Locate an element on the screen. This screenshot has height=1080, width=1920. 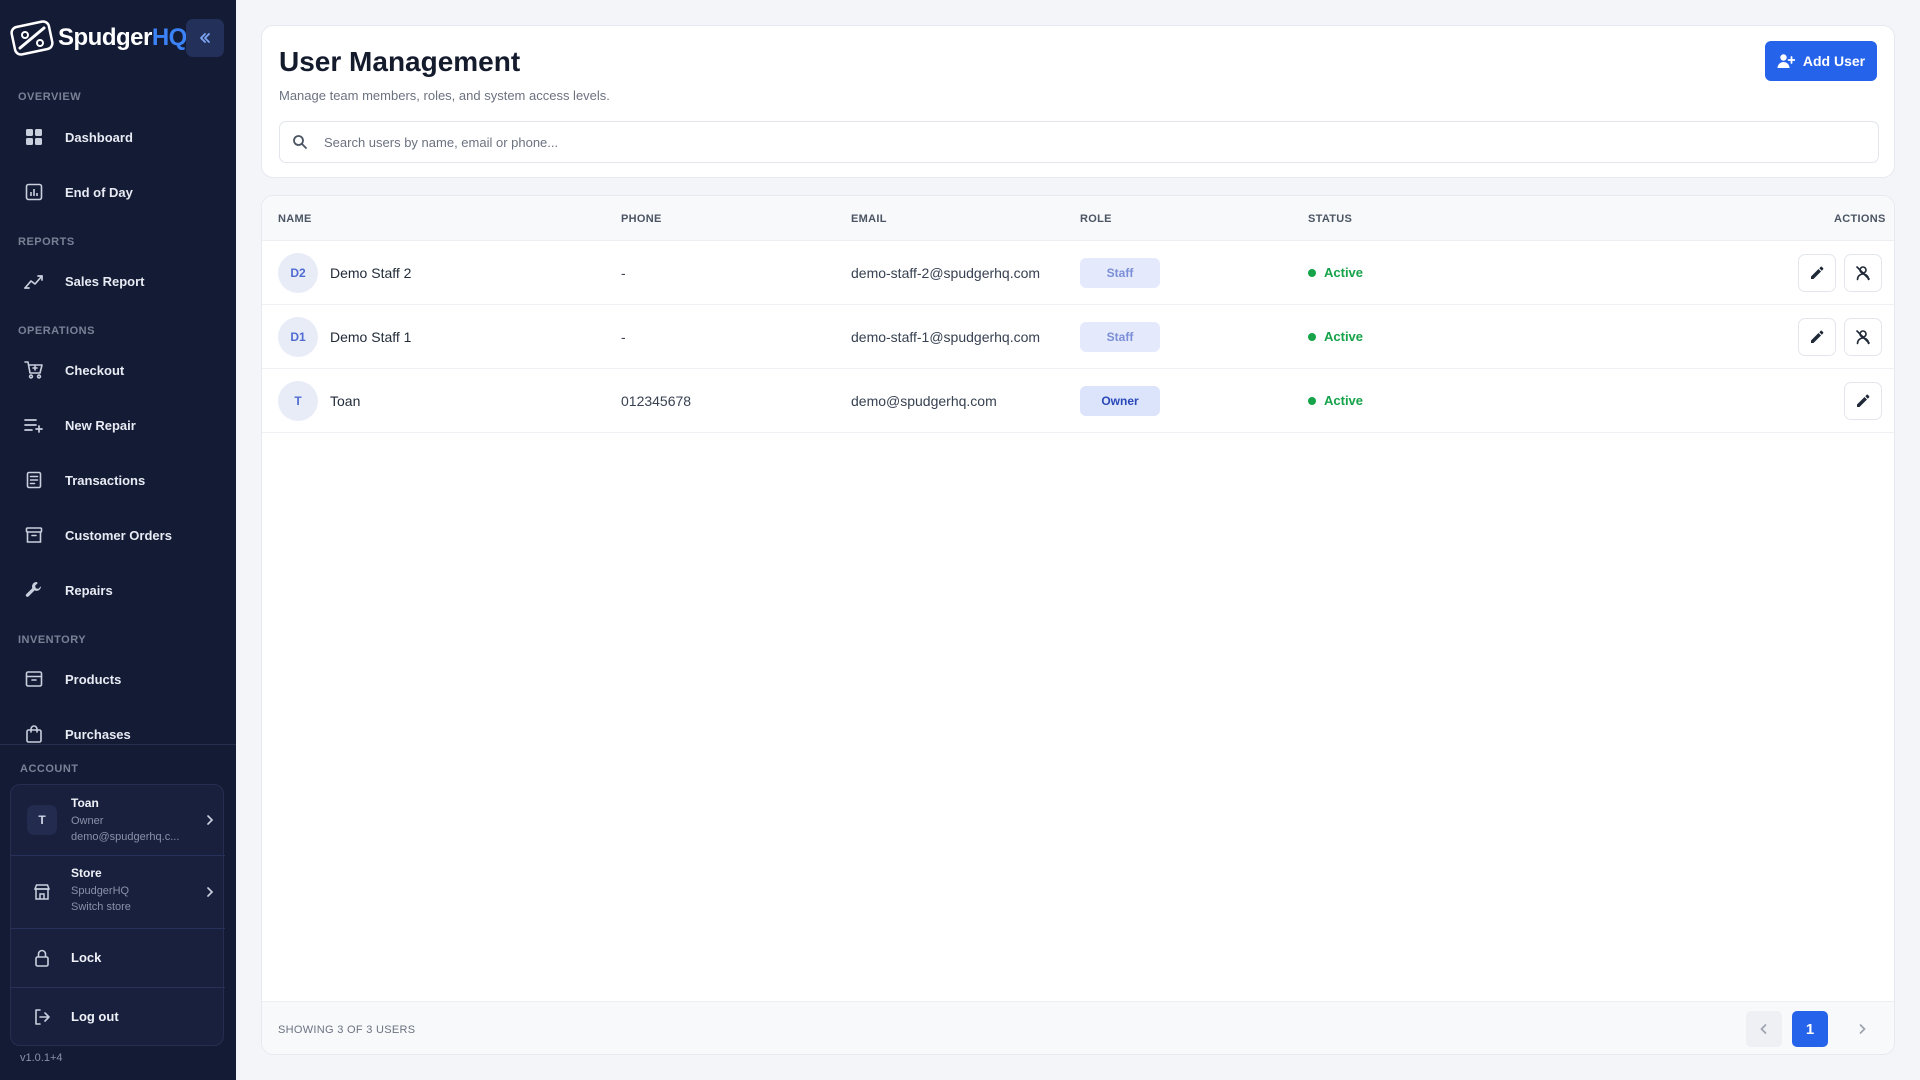
logout-label: Log out is located at coordinates (95, 1016).